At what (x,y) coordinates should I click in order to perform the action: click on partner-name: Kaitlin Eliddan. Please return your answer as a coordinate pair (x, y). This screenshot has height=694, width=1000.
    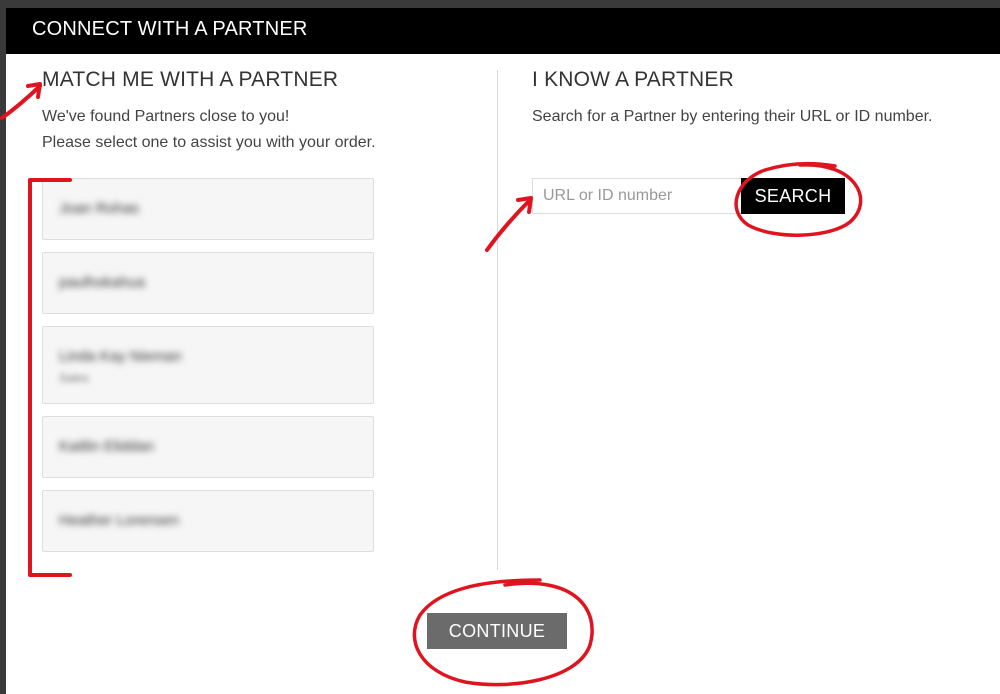
    Looking at the image, I should click on (107, 446).